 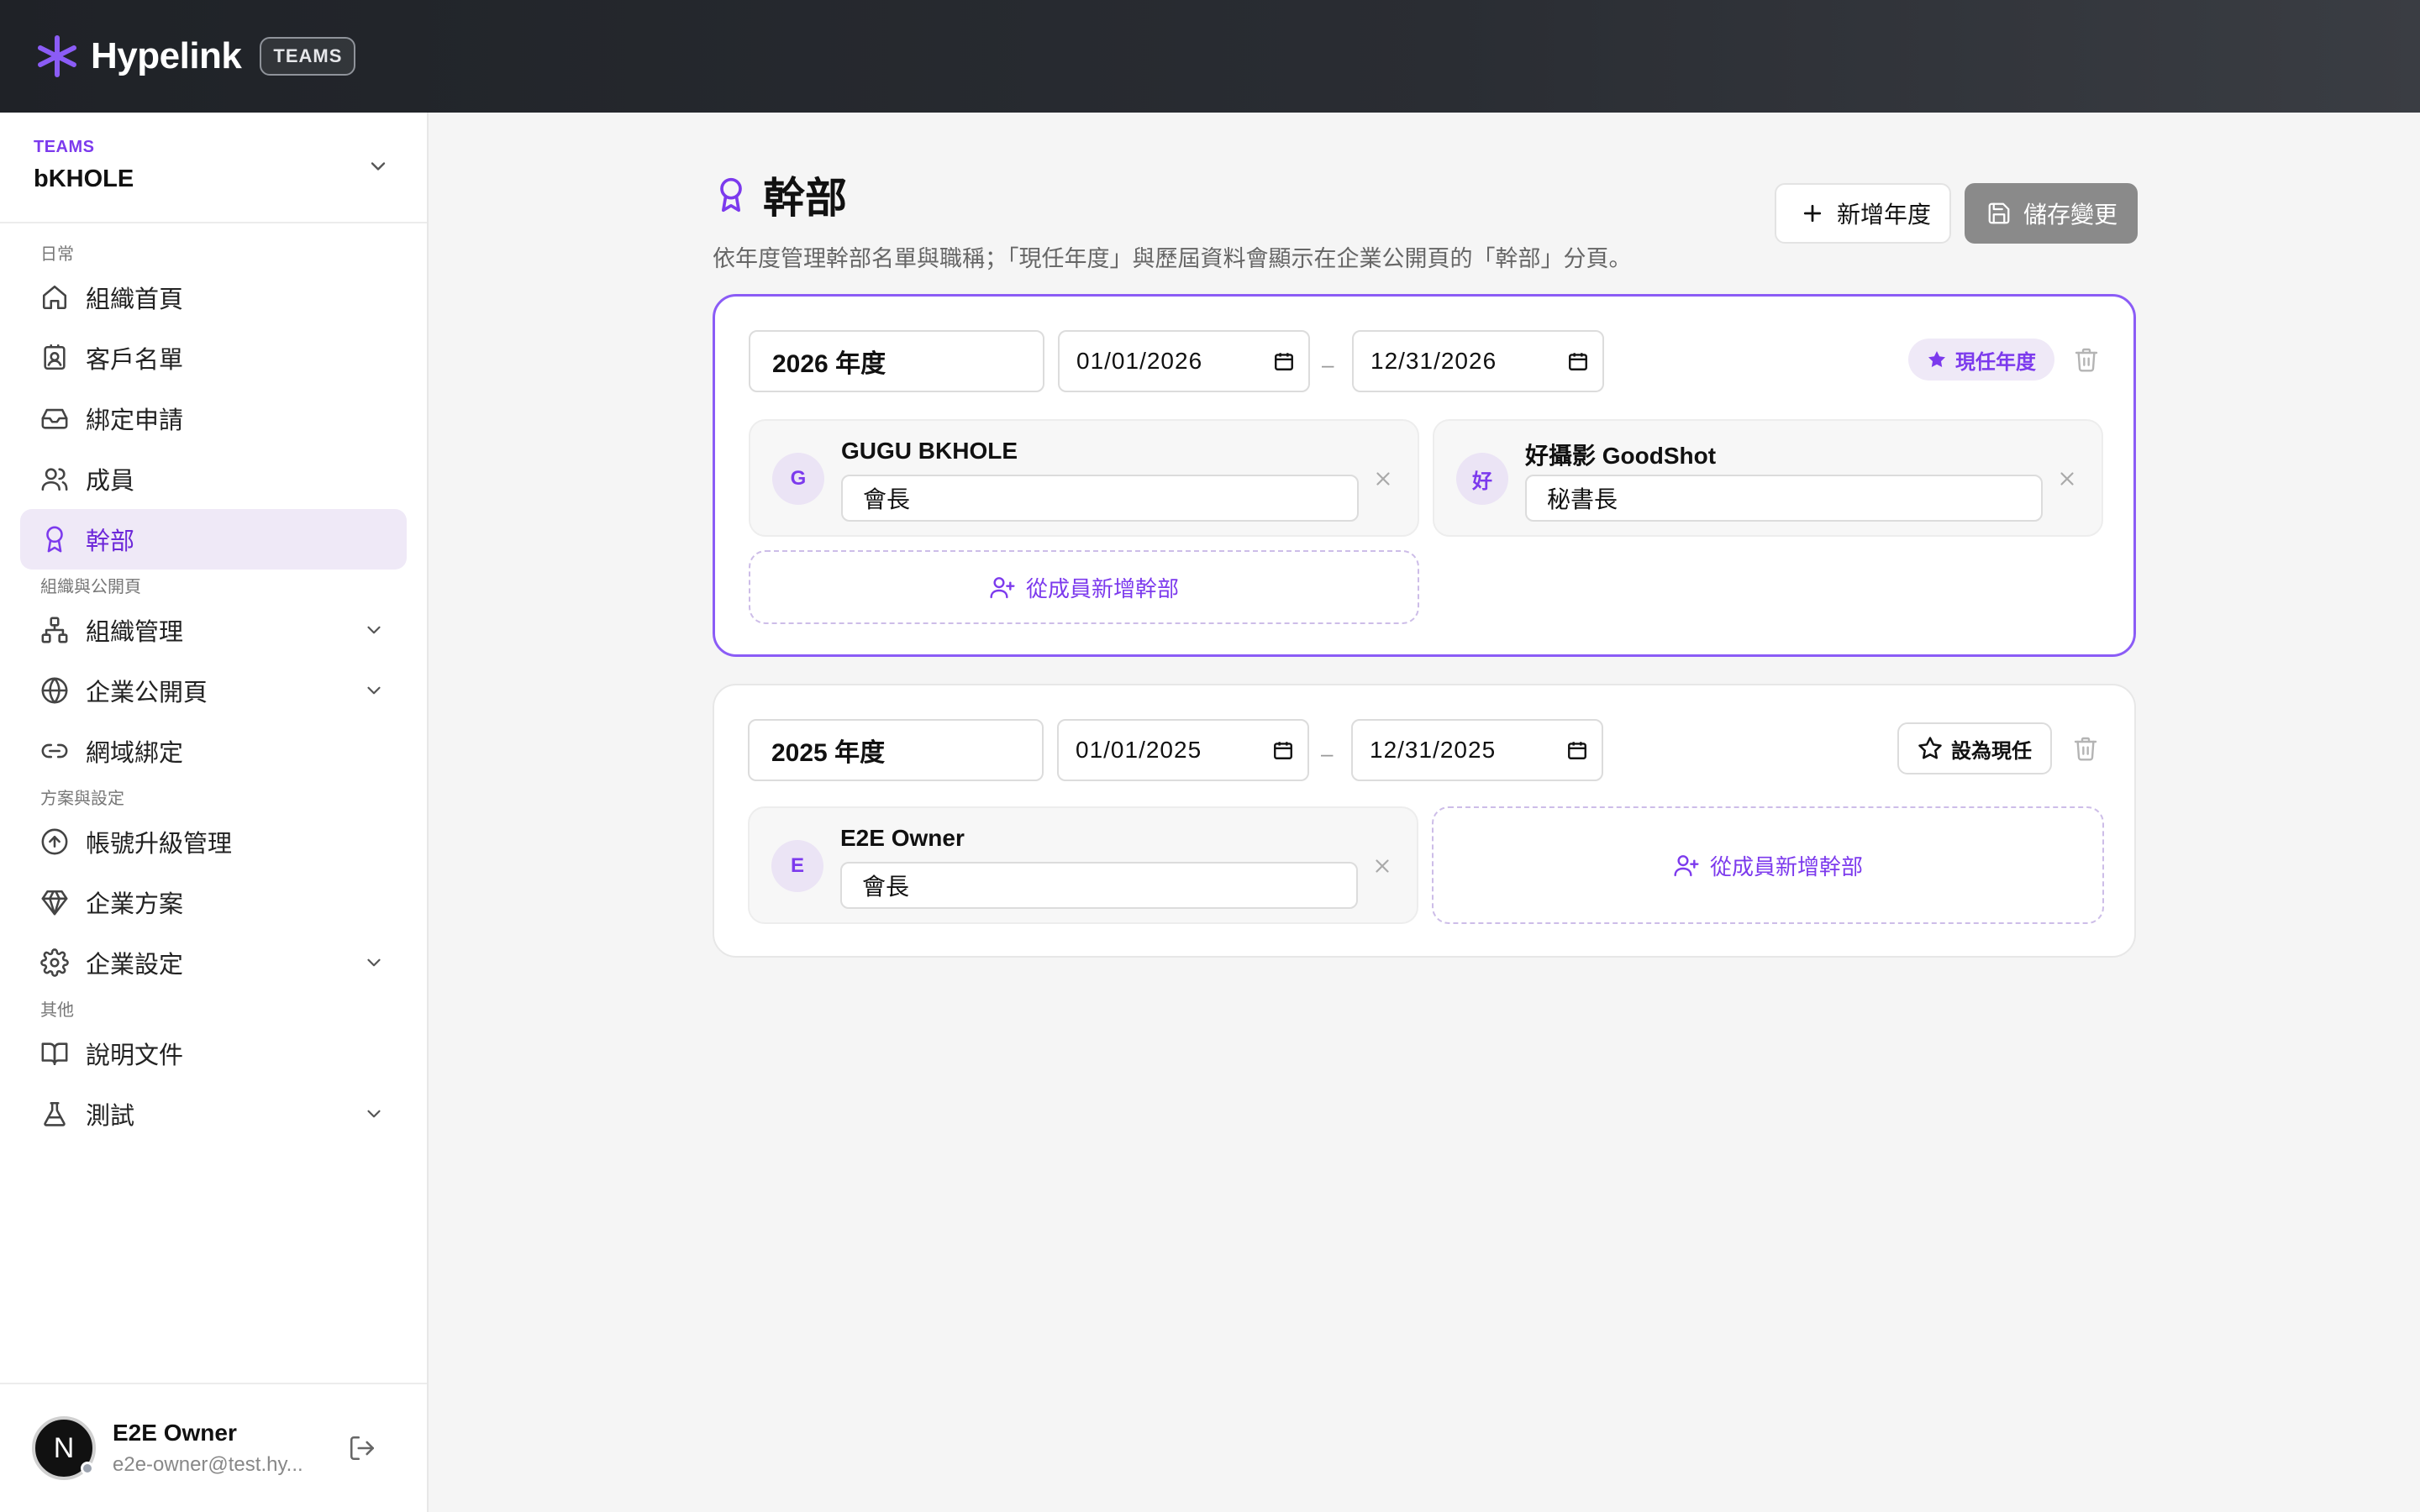 What do you see at coordinates (54, 297) in the screenshot?
I see `home-icon` at bounding box center [54, 297].